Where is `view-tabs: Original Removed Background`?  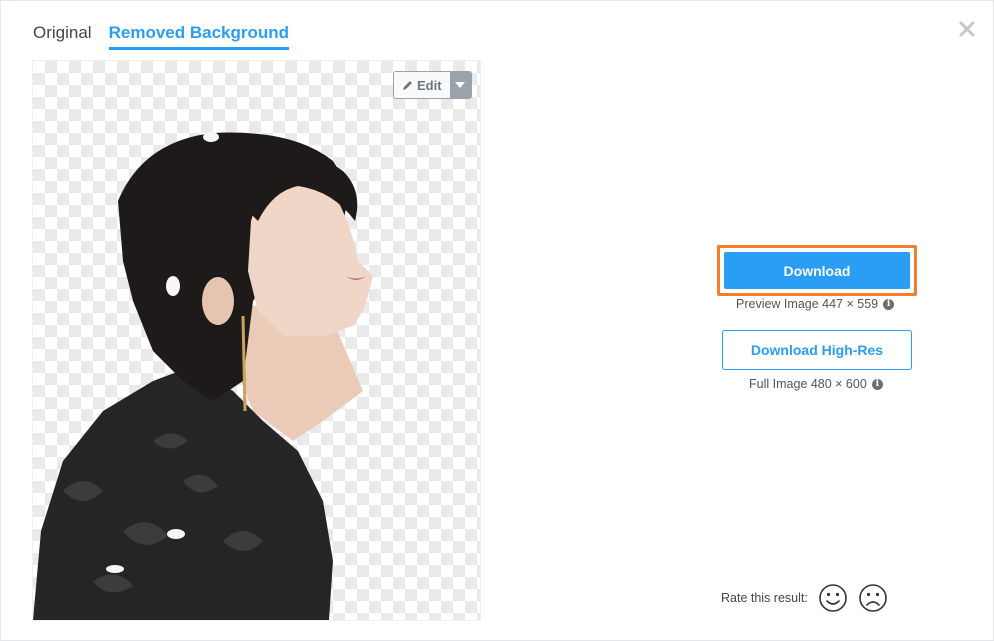 view-tabs: Original Removed Background is located at coordinates (161, 36).